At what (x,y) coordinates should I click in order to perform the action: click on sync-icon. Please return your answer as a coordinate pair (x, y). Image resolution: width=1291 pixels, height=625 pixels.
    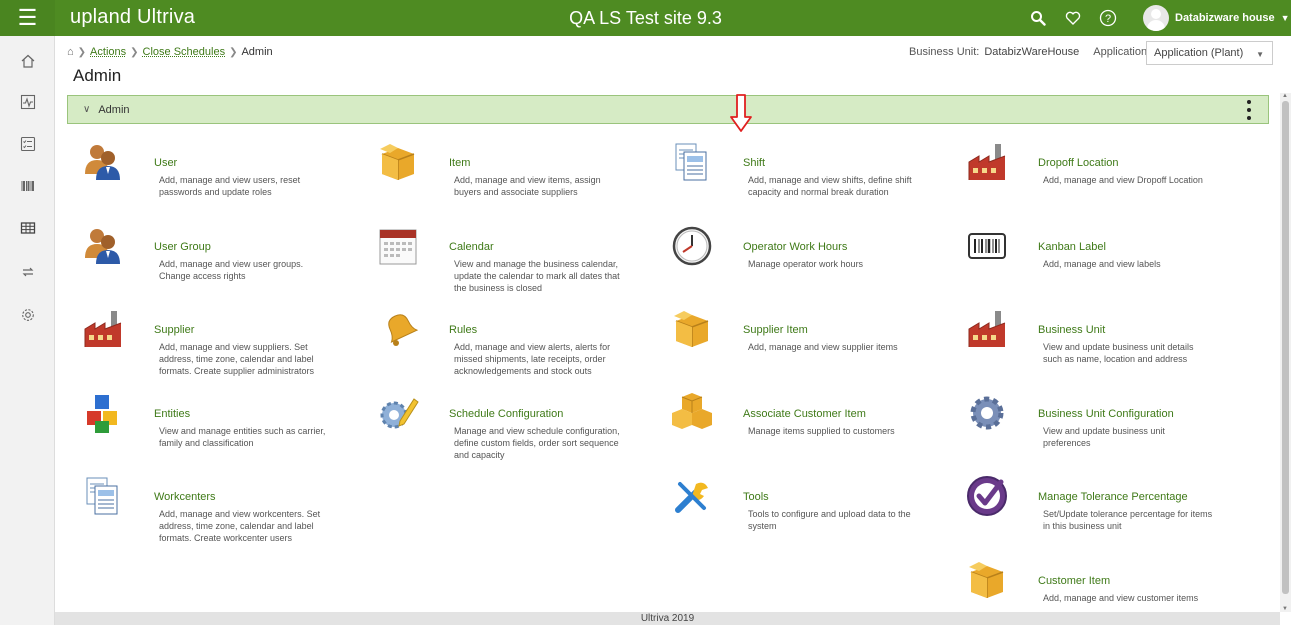
    Looking at the image, I should click on (28, 272).